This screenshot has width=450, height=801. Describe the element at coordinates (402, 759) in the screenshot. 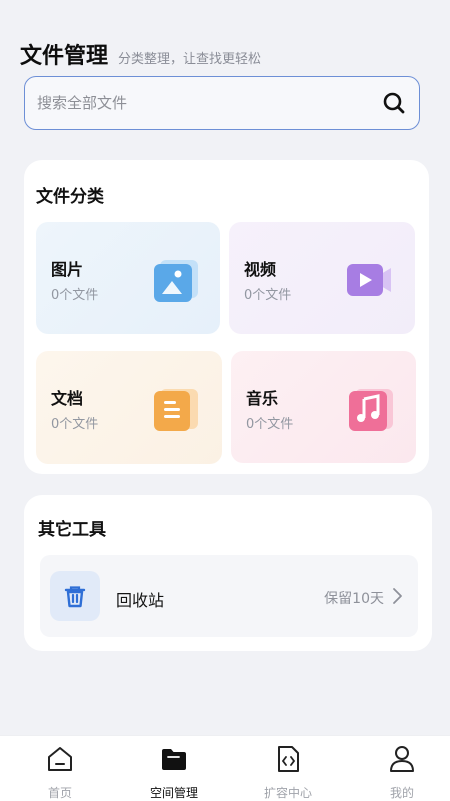

I see `user-icon` at that location.